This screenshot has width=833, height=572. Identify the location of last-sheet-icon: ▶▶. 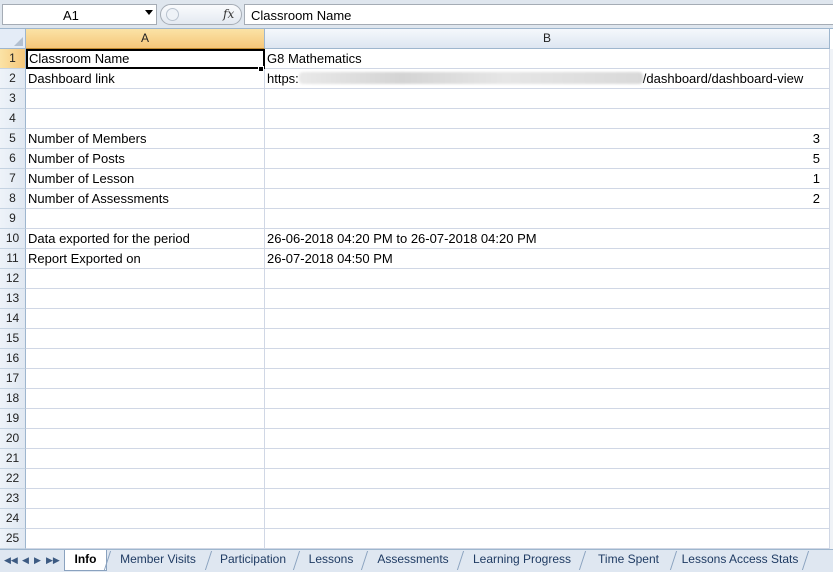
(53, 560).